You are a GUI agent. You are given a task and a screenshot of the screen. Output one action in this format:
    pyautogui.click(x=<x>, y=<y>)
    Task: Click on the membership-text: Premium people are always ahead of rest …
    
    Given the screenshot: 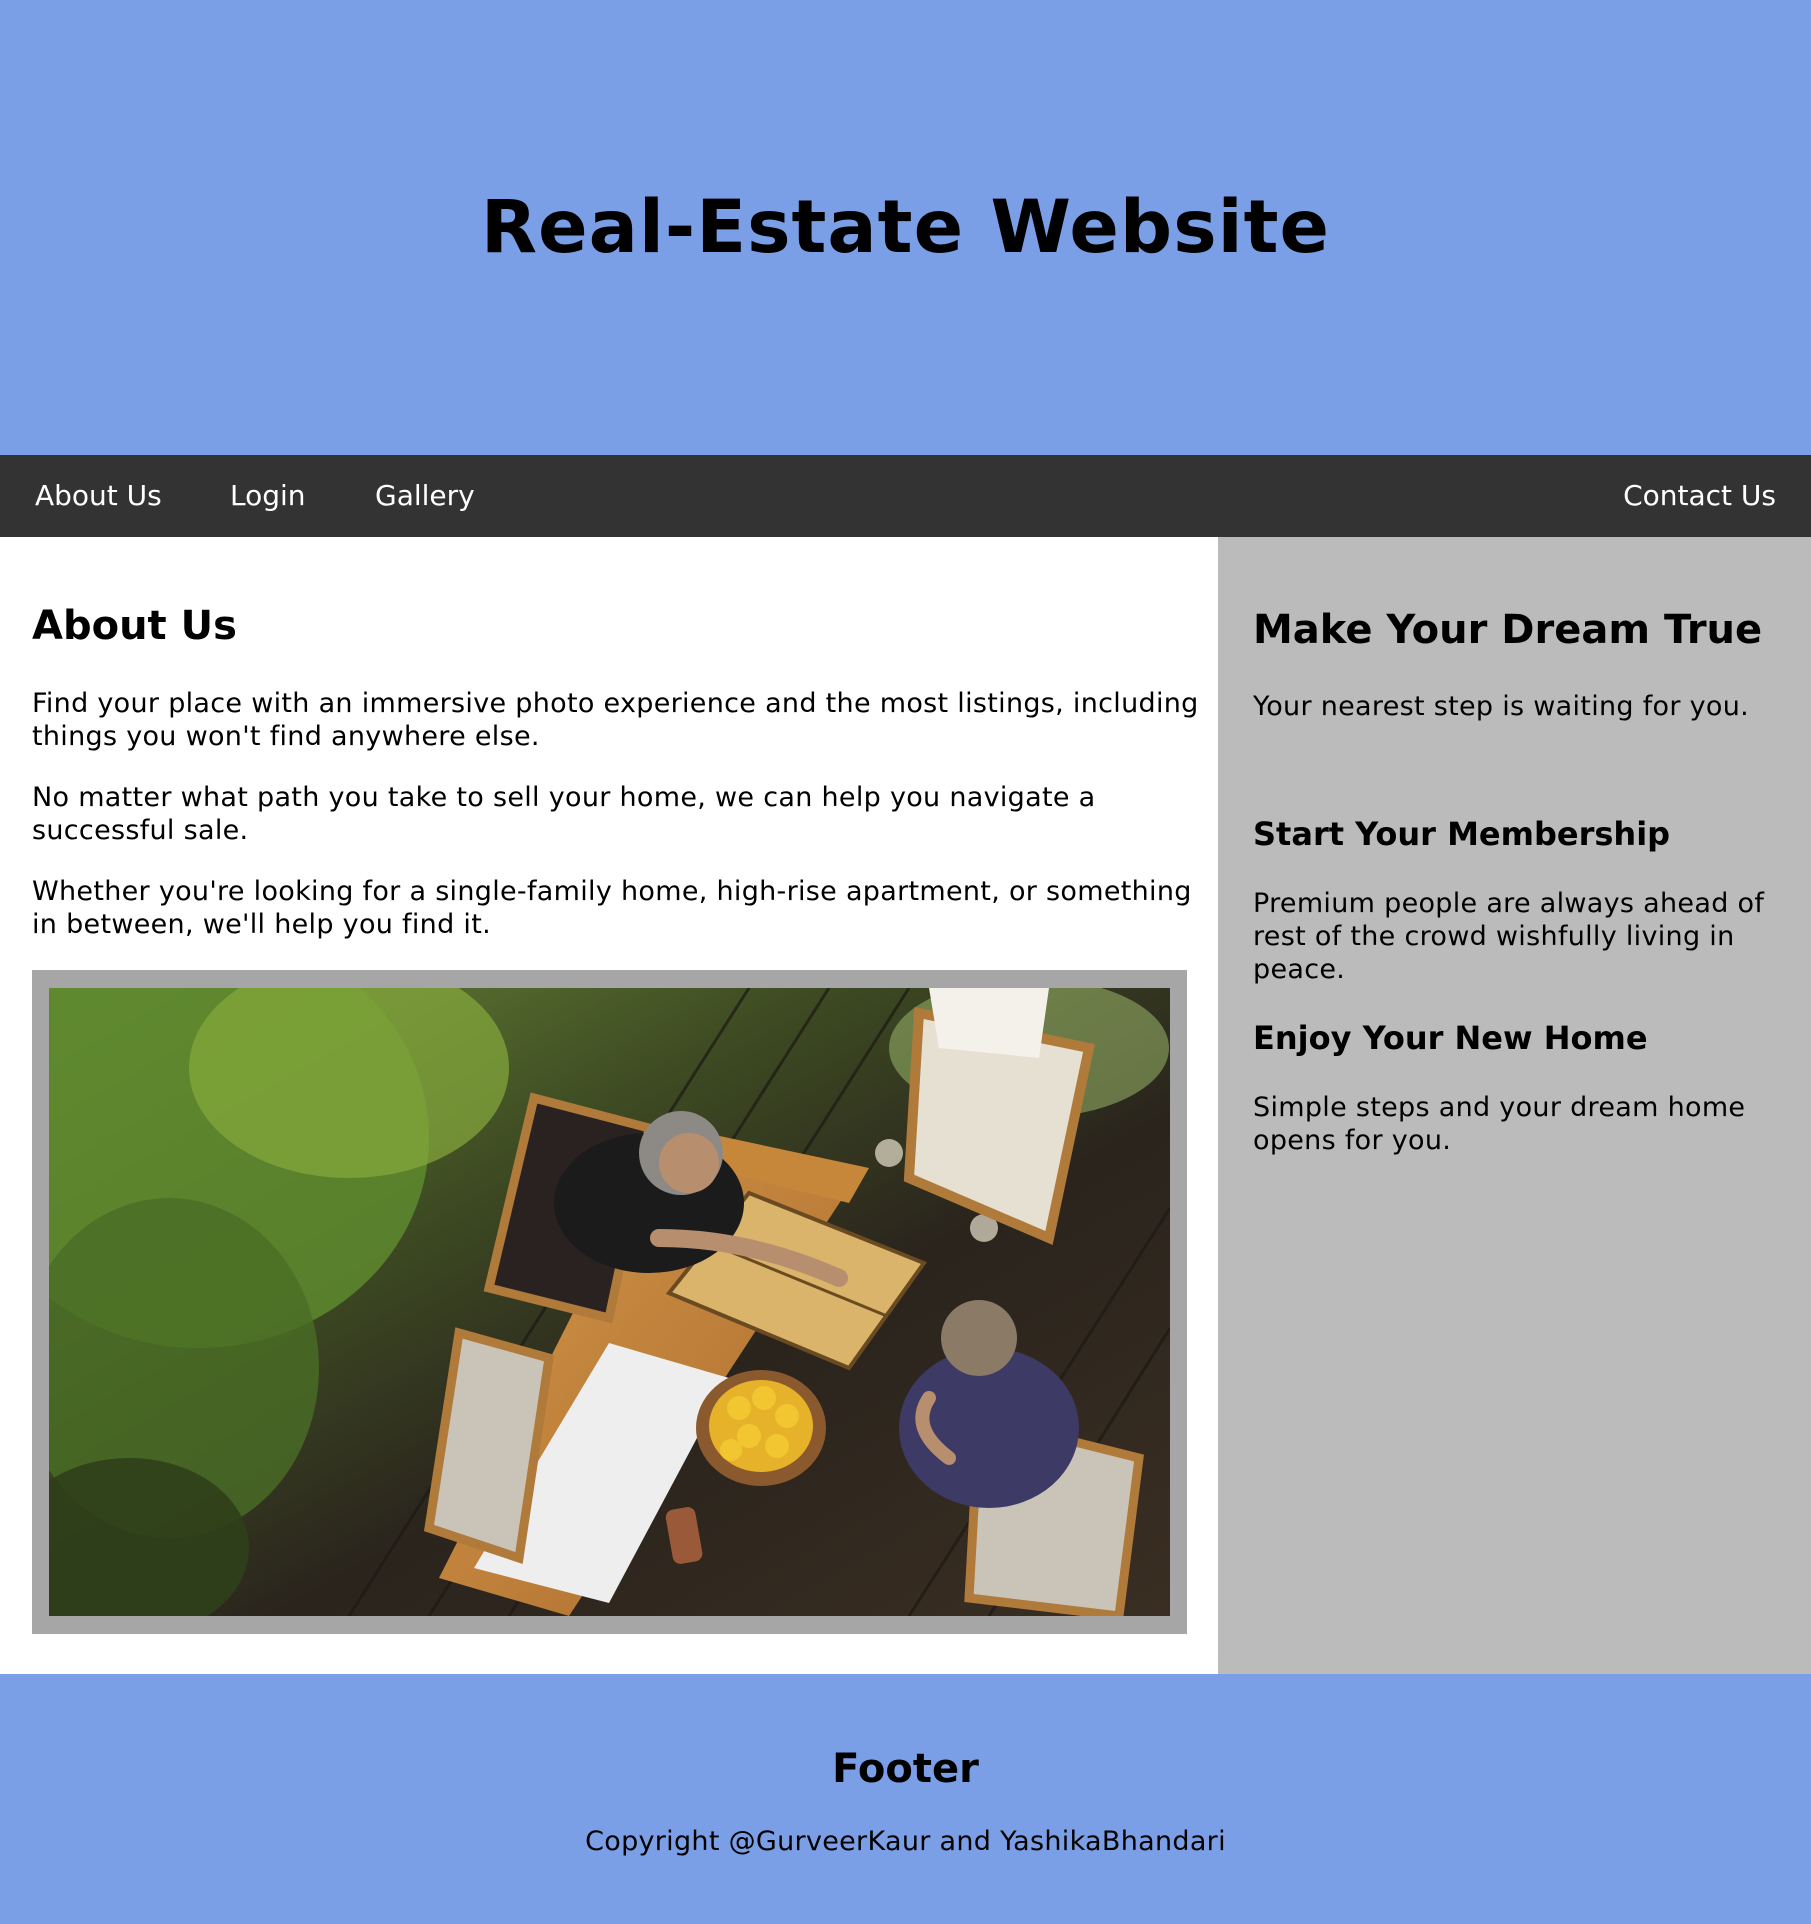 What is the action you would take?
    pyautogui.click(x=1509, y=936)
    